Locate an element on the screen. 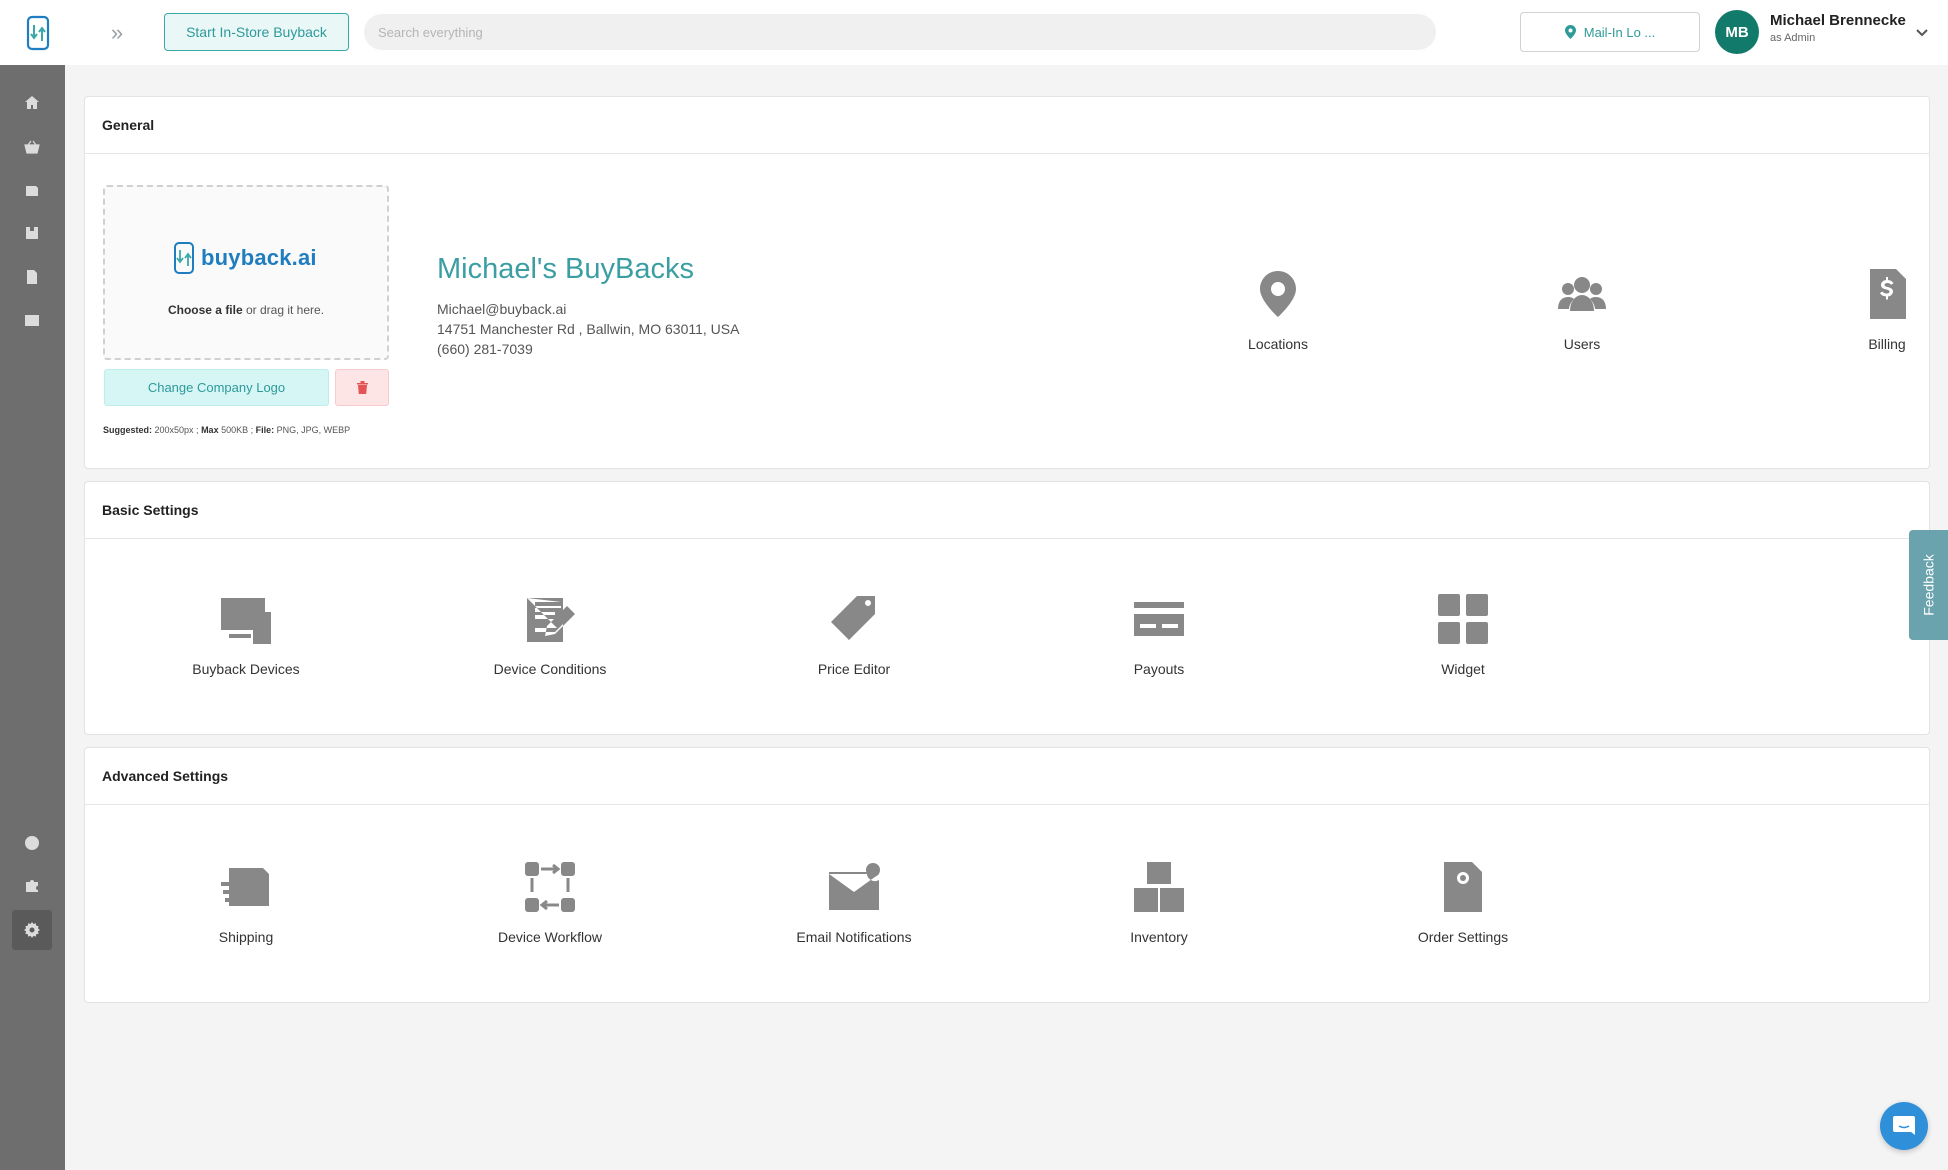 The width and height of the screenshot is (1948, 1170). basket-icon is located at coordinates (32, 147).